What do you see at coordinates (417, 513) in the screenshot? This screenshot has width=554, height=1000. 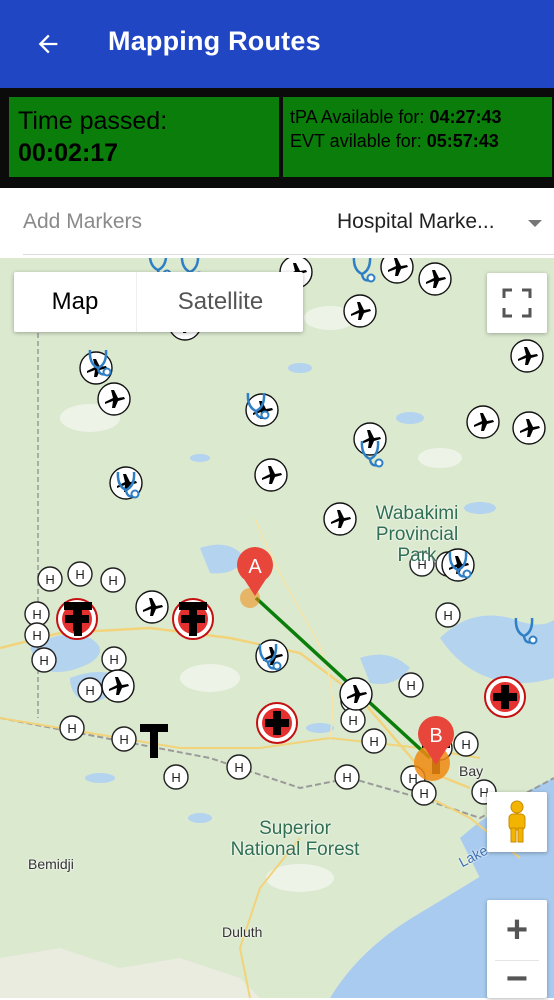 I see `park-label-line1: Wabakimi` at bounding box center [417, 513].